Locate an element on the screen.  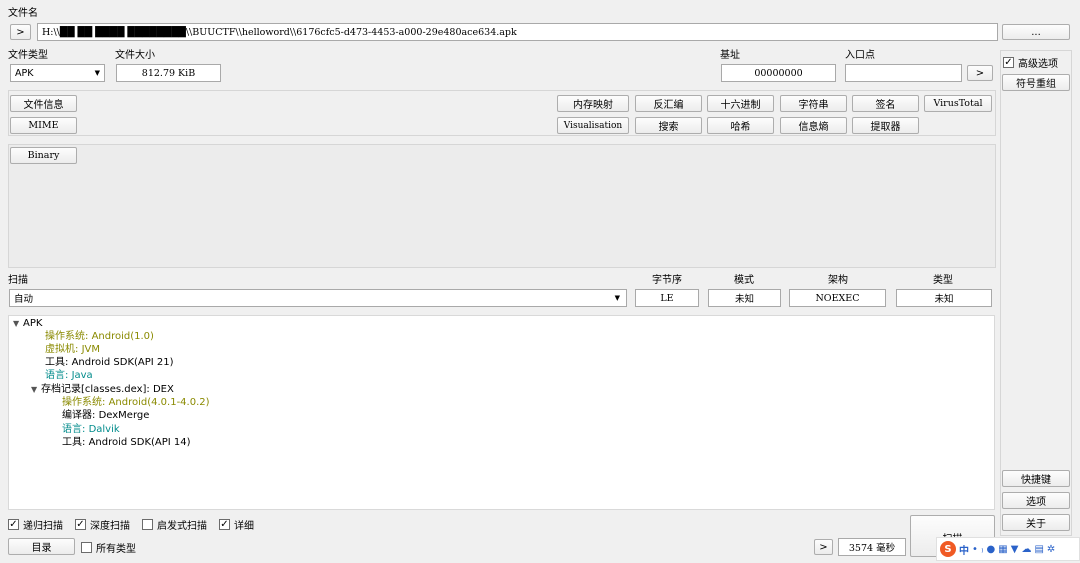
endian-label: 字节序 is located at coordinates (667, 280).